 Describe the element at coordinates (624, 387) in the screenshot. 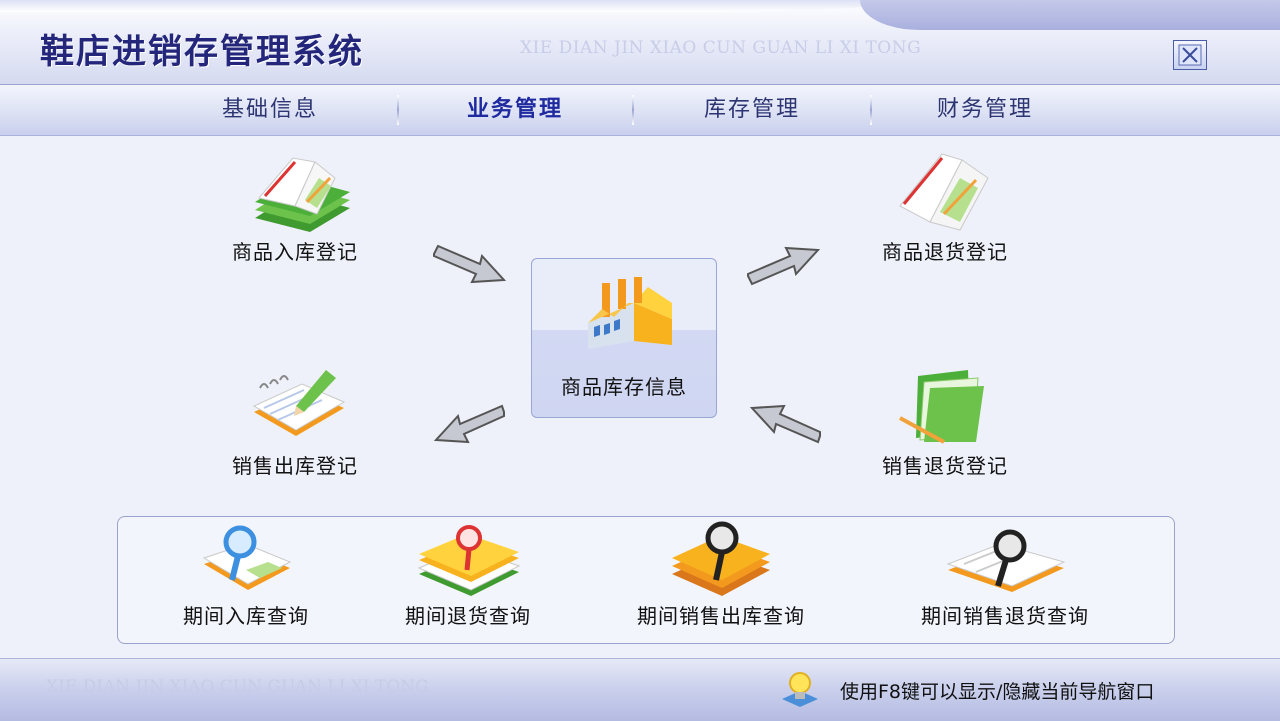

I see `module-label: 商品库存信息` at that location.